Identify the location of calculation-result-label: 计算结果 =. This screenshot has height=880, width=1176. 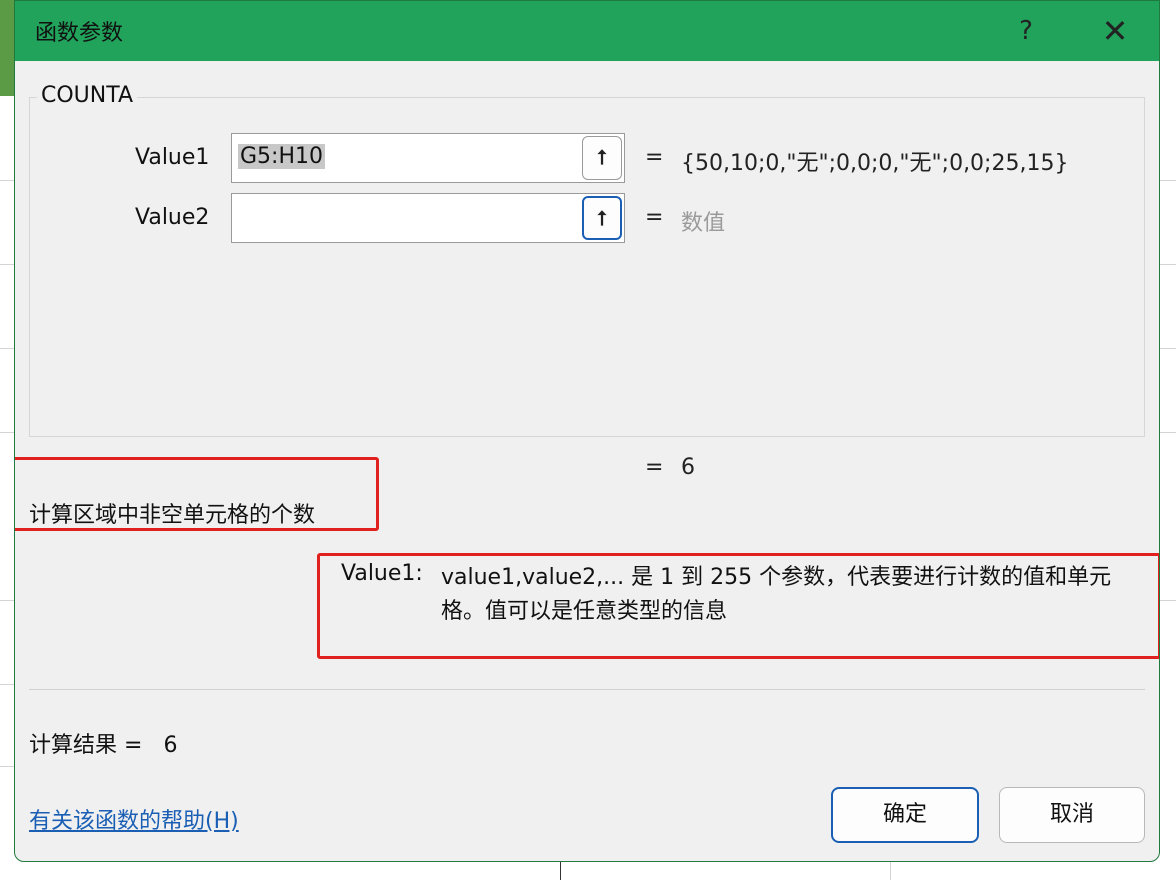
(86, 745).